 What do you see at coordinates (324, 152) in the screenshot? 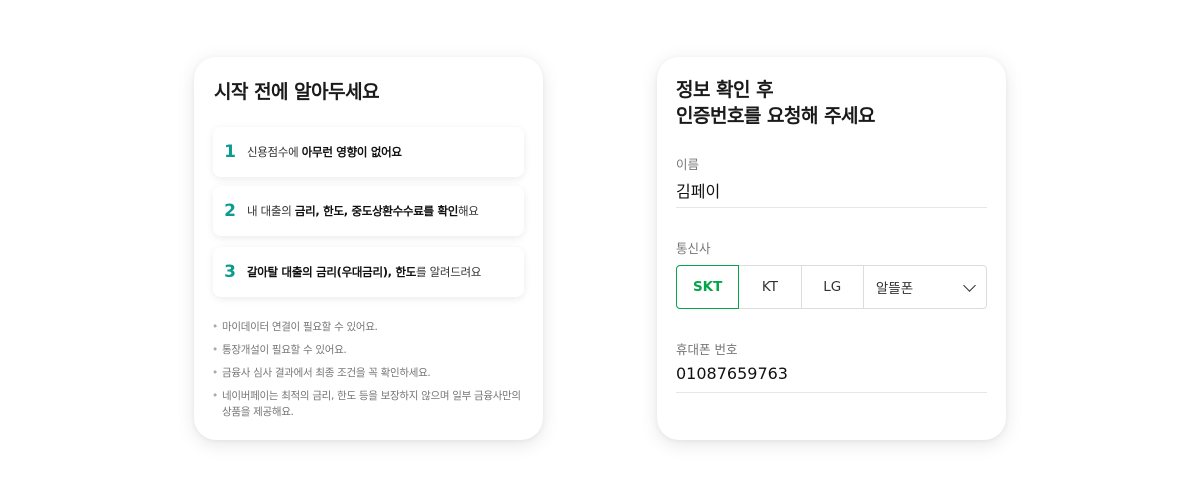
I see `step-text: 신용점수에 아무런 영향이 없어요` at bounding box center [324, 152].